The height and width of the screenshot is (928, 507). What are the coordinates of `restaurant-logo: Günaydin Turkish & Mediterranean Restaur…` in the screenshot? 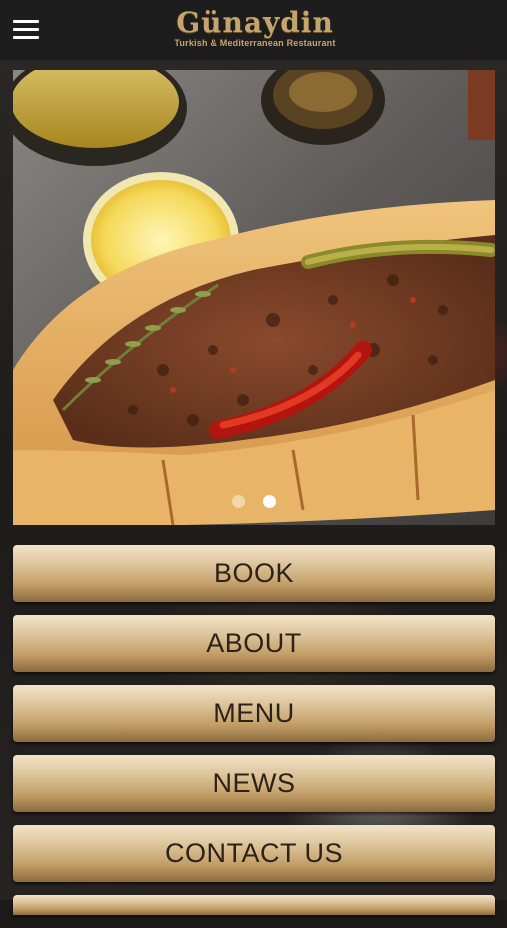 It's located at (255, 28).